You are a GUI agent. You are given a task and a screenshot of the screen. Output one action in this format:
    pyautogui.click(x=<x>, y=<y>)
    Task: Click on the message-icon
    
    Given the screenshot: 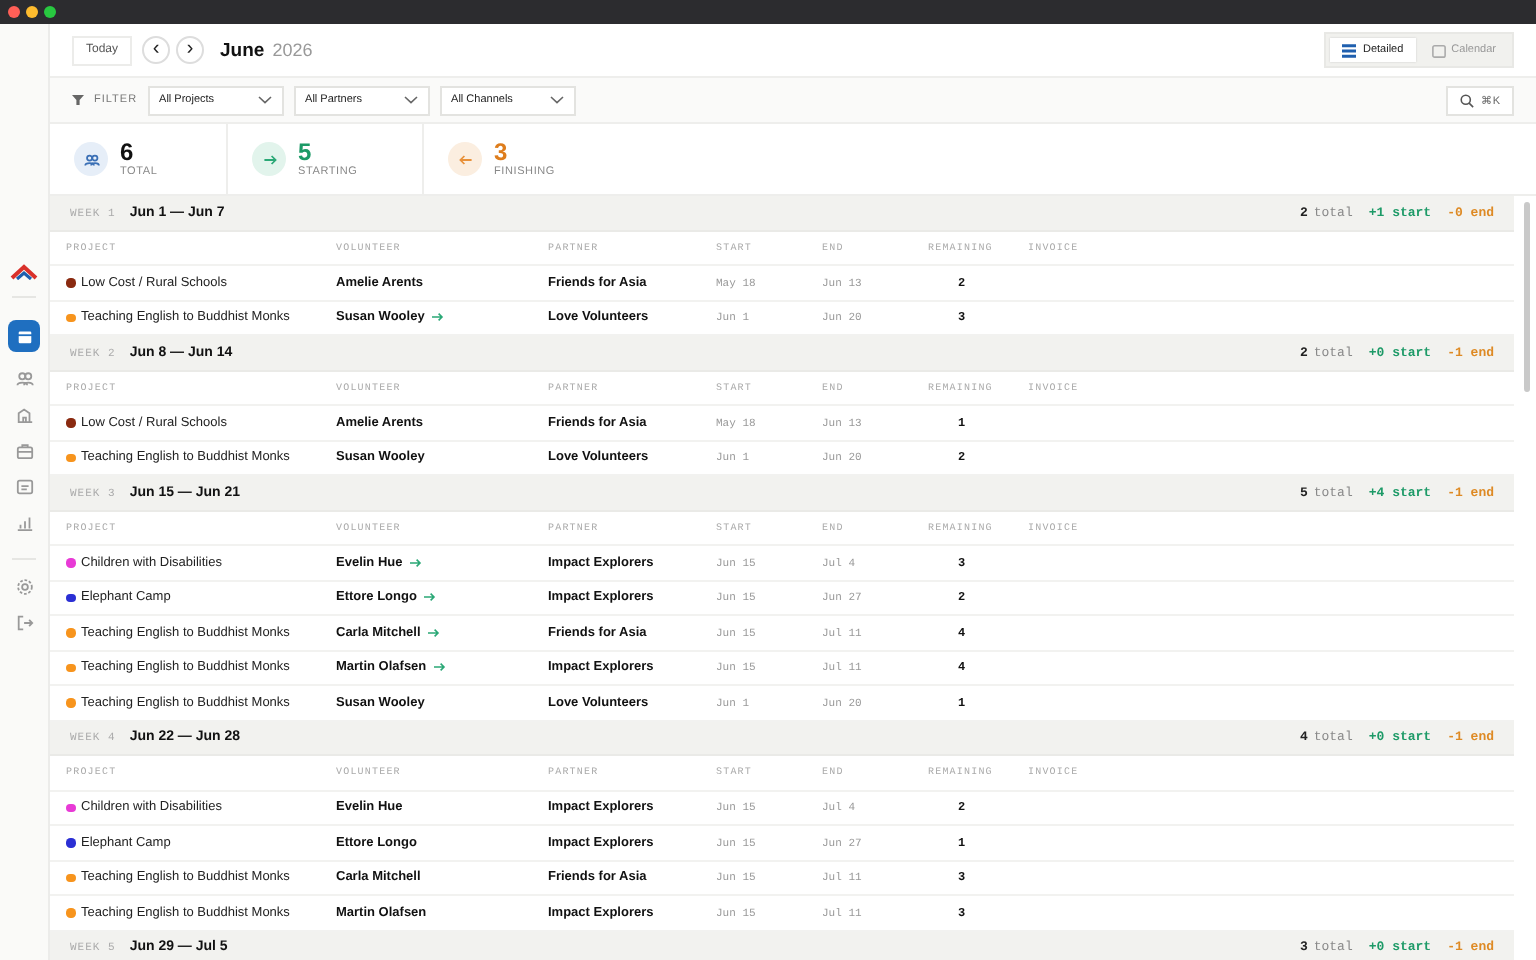 What is the action you would take?
    pyautogui.click(x=24, y=486)
    